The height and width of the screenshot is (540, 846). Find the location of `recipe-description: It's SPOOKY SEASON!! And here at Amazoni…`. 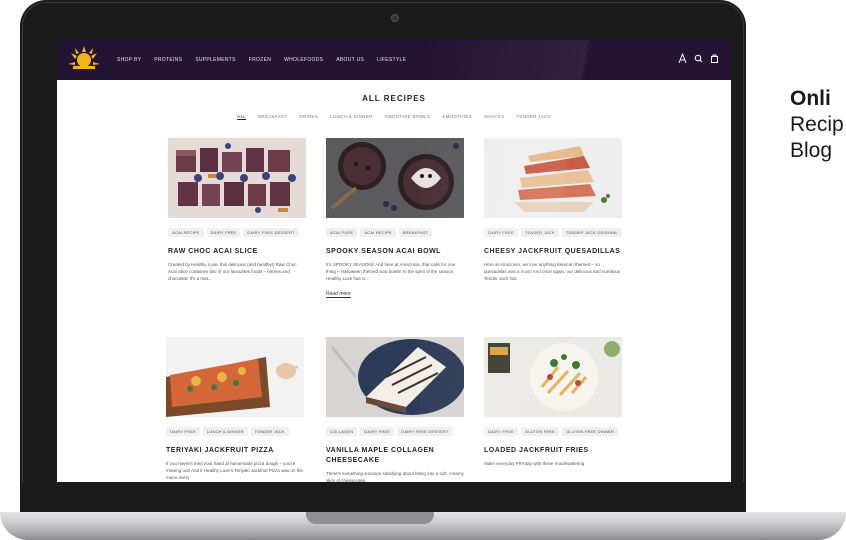

recipe-description: It's SPOOKY SEASON!! And here at Amazoni… is located at coordinates (391, 271).